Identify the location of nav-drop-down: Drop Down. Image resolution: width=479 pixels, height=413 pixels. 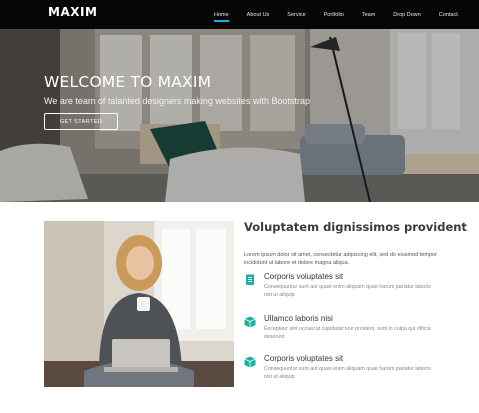
(407, 15).